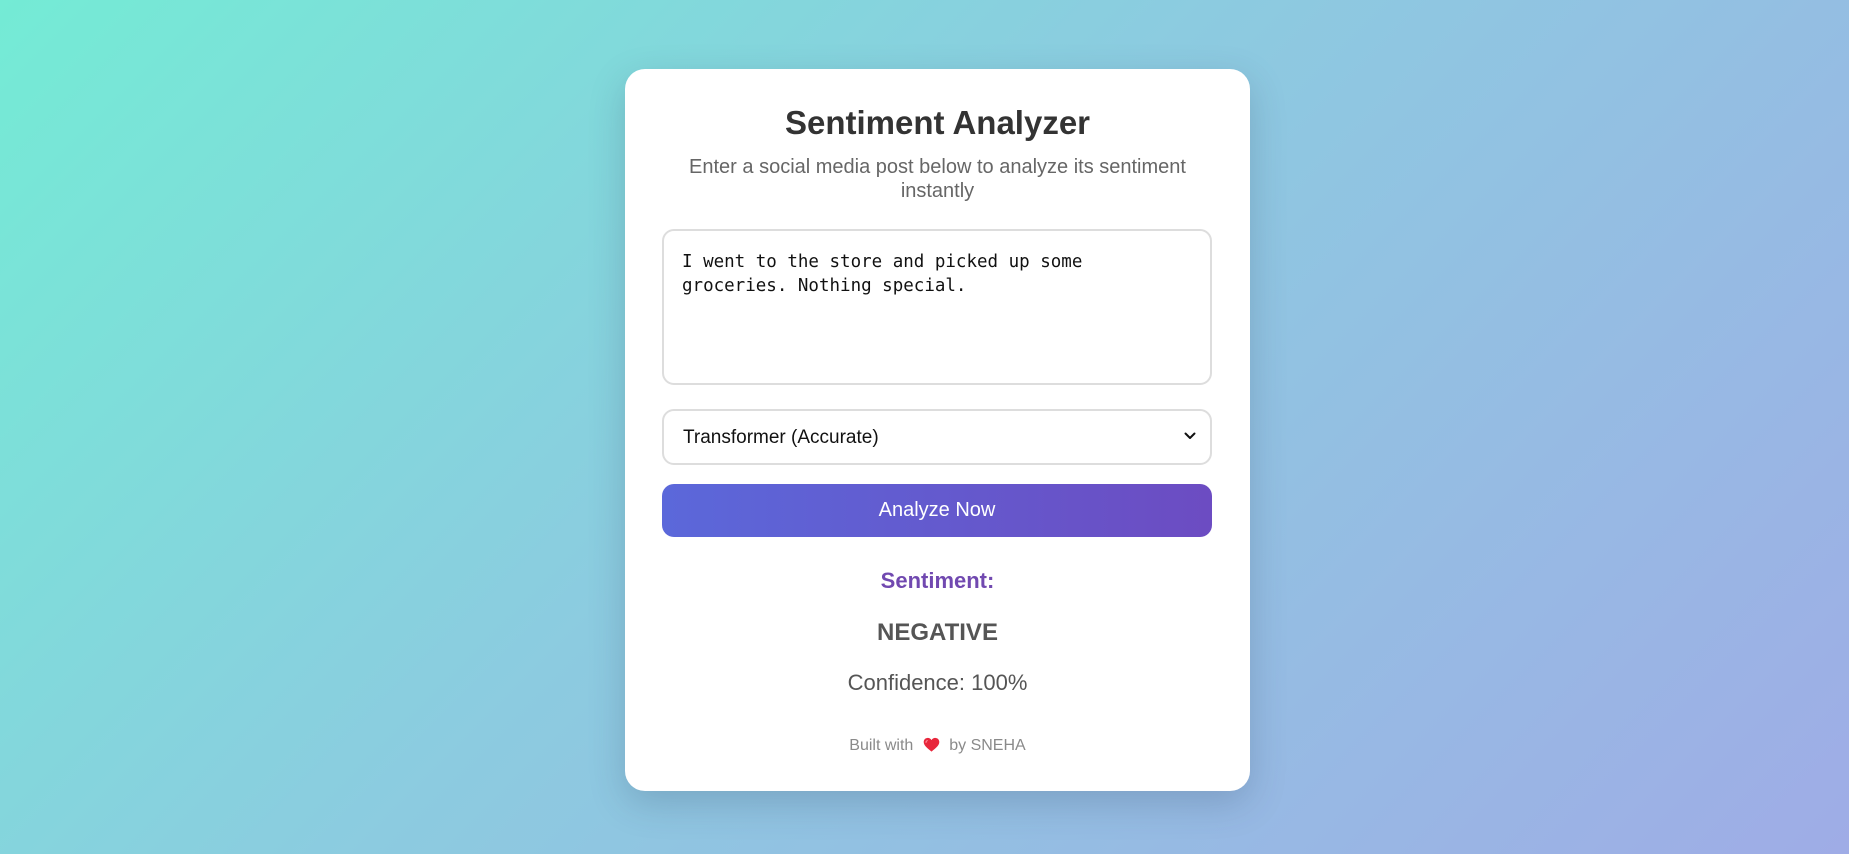 The height and width of the screenshot is (854, 1849). Describe the element at coordinates (781, 437) in the screenshot. I see `model-select-value: Transformer (Accurate)` at that location.